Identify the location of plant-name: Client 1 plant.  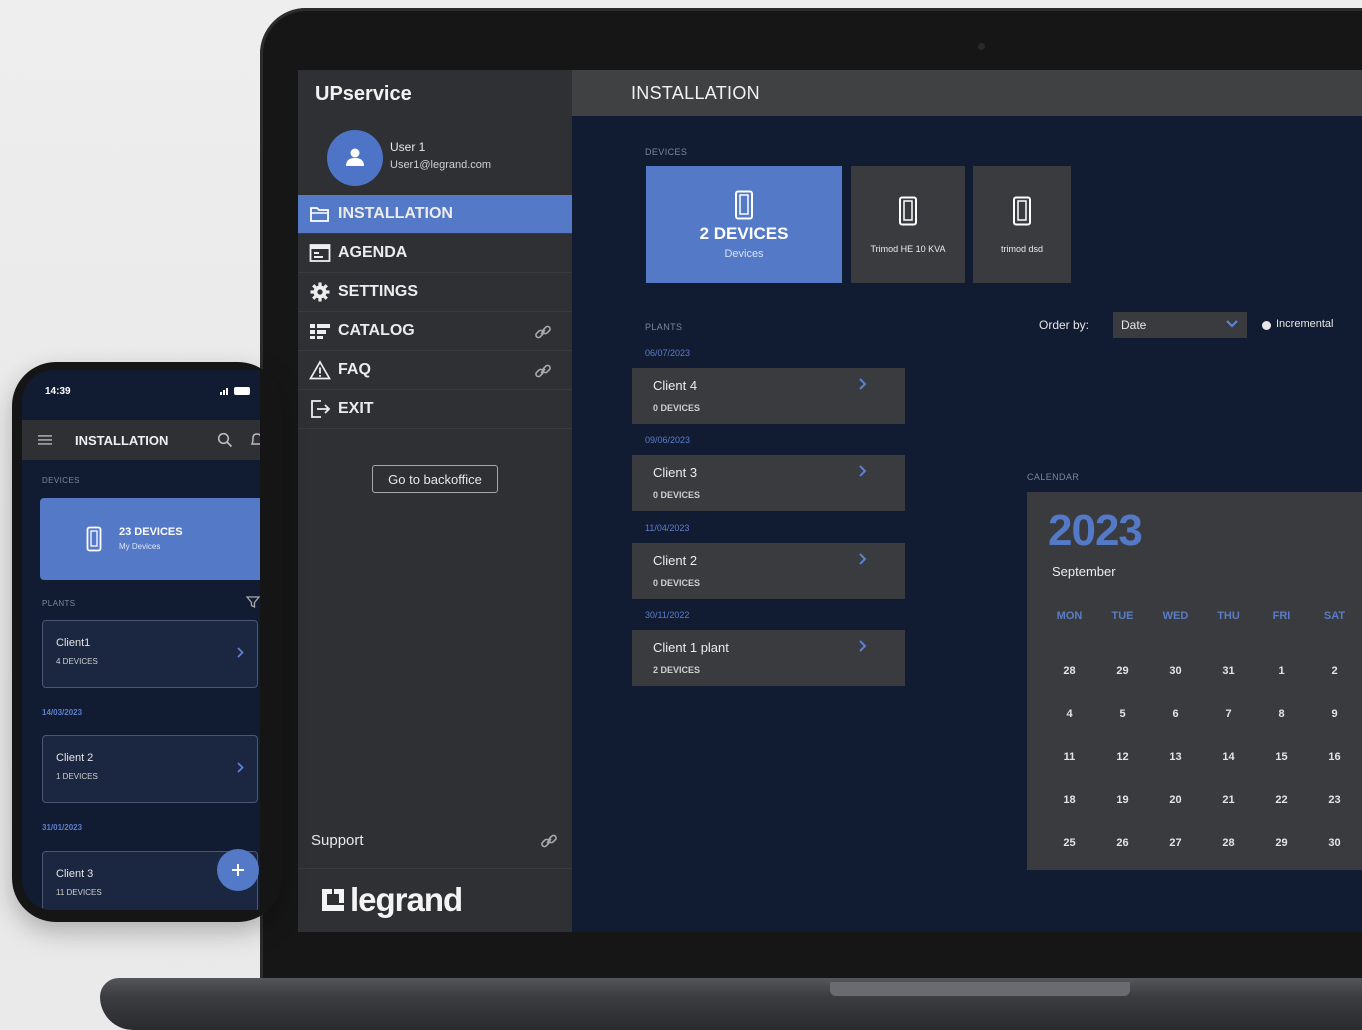
(691, 647).